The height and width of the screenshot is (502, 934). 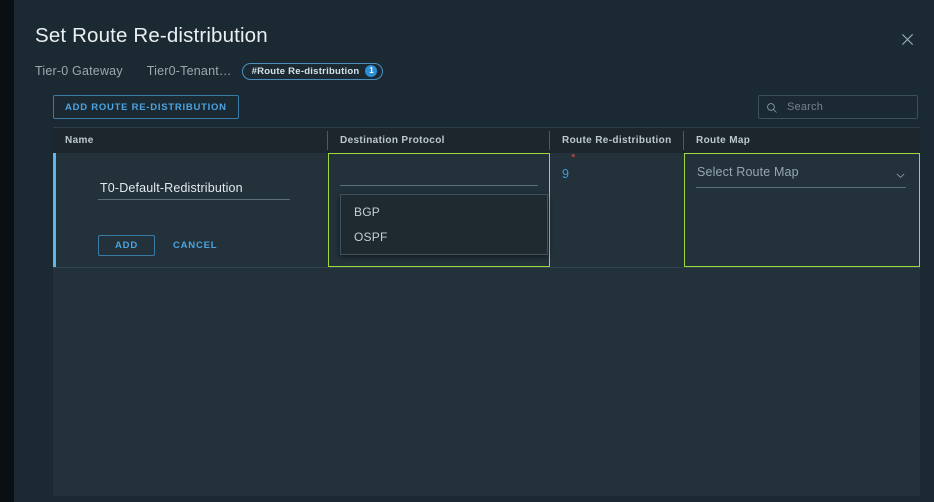 I want to click on column-header-destination-protocol: Destination Protocol, so click(x=439, y=140).